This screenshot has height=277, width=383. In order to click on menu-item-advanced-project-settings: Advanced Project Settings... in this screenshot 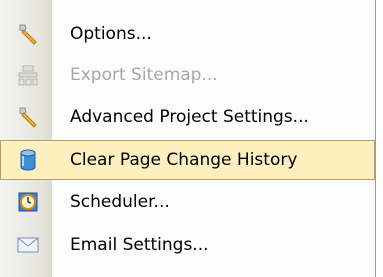, I will do `click(187, 117)`.